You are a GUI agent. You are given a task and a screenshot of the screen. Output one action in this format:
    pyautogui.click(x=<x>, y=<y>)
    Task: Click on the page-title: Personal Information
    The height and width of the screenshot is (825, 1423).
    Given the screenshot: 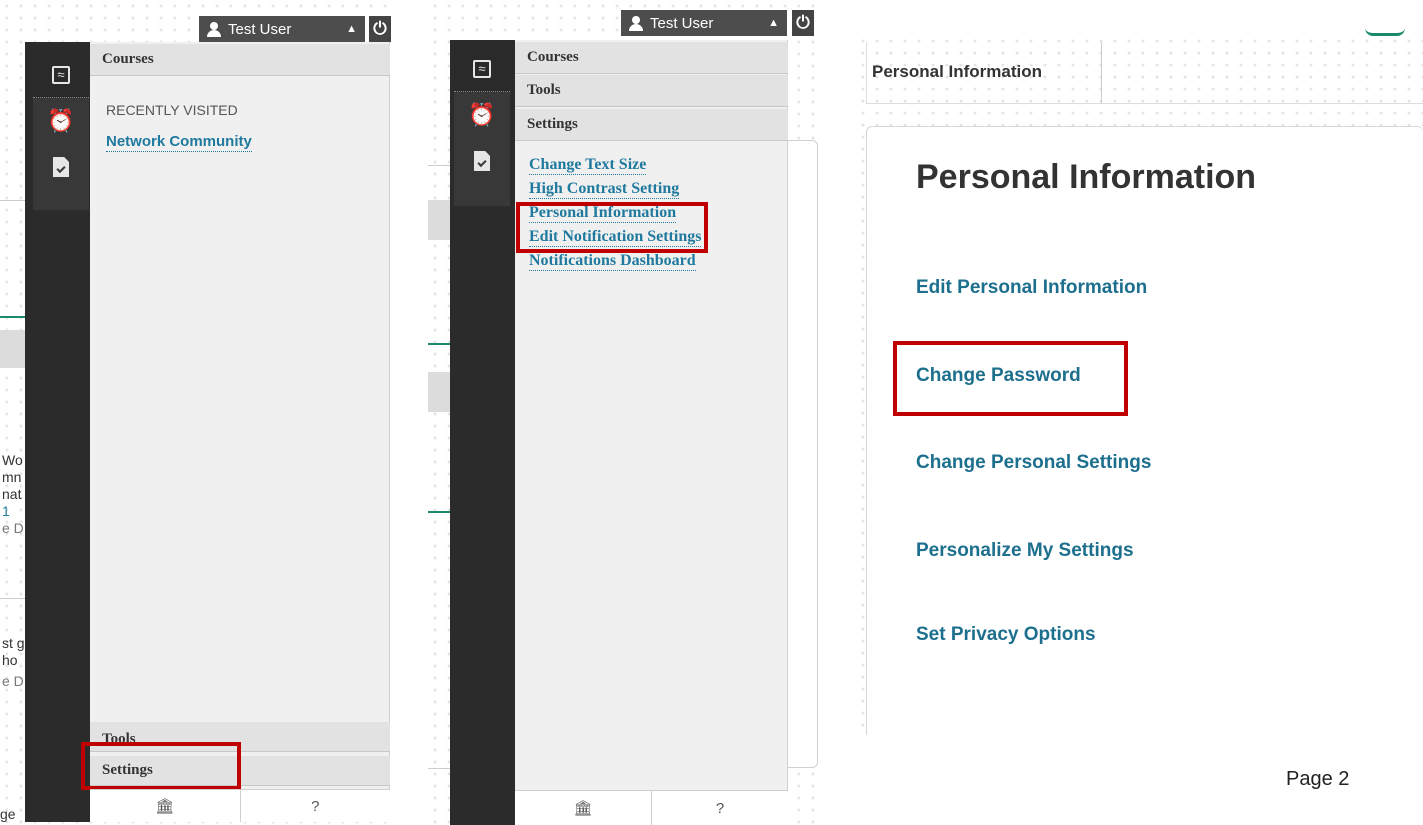 What is the action you would take?
    pyautogui.click(x=1086, y=177)
    